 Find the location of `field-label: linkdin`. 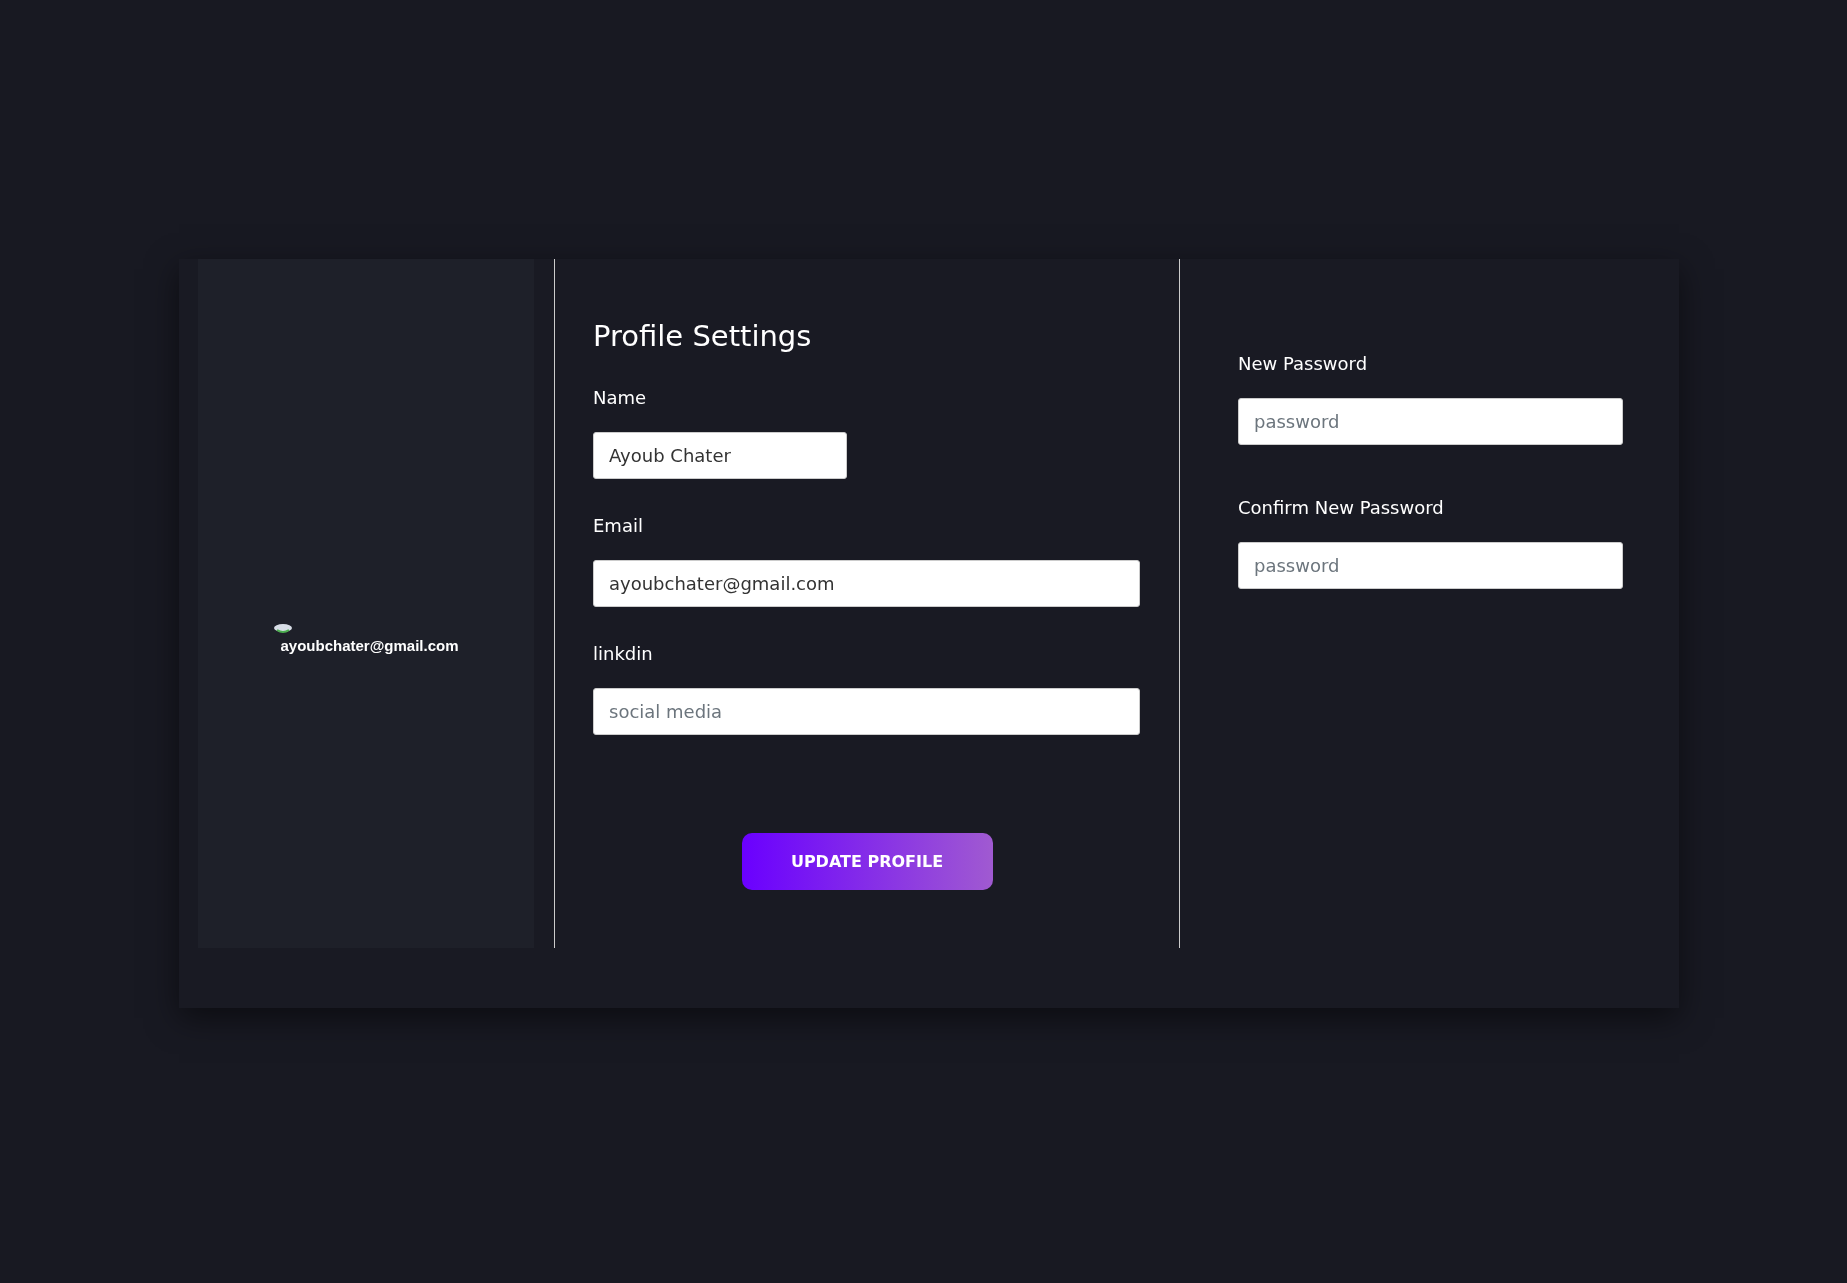

field-label: linkdin is located at coordinates (623, 653).